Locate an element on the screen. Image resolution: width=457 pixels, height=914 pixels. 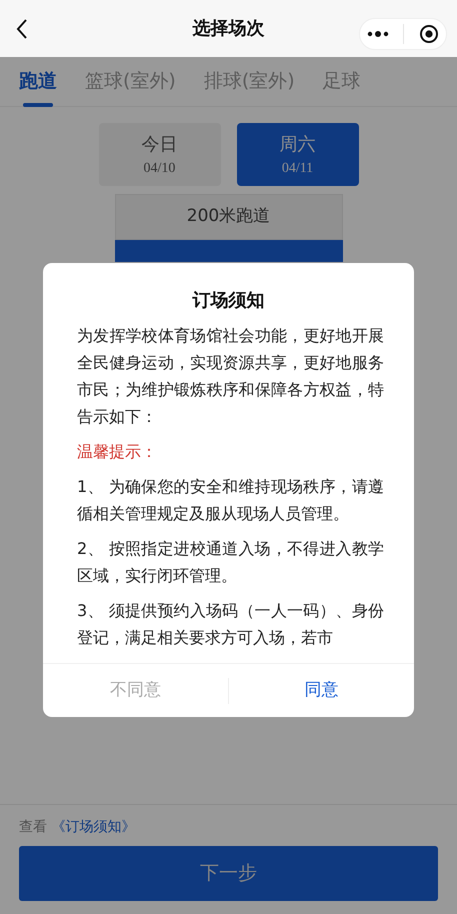
category-tab: 足球 is located at coordinates (341, 81).